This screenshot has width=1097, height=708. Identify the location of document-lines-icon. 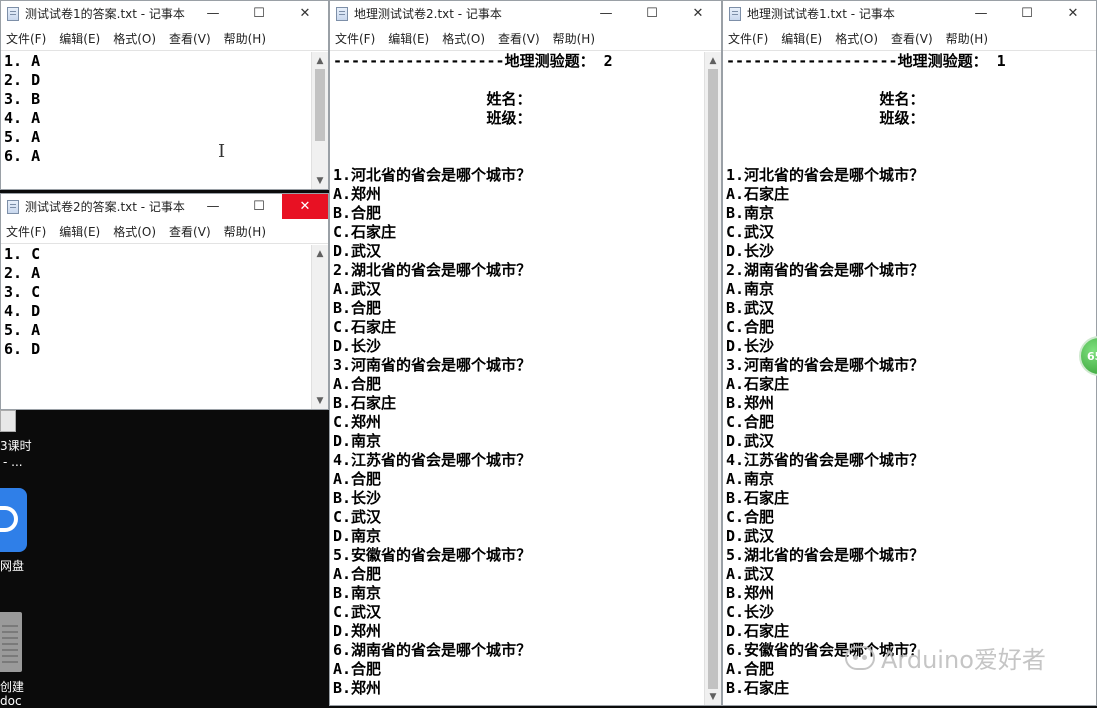
(10, 644).